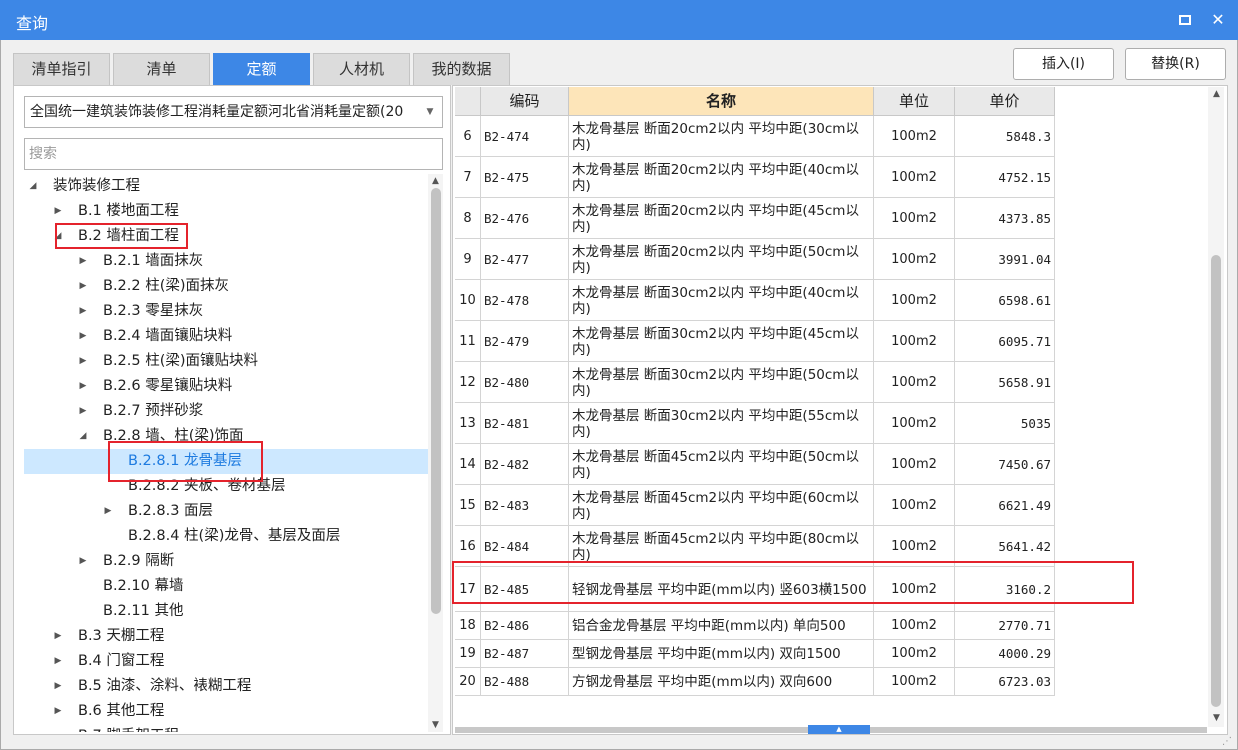 Image resolution: width=1238 pixels, height=750 pixels. Describe the element at coordinates (721, 341) in the screenshot. I see `row-name: 木龙骨基层 断面30cm2以内 平均中距(45cm以内)` at that location.